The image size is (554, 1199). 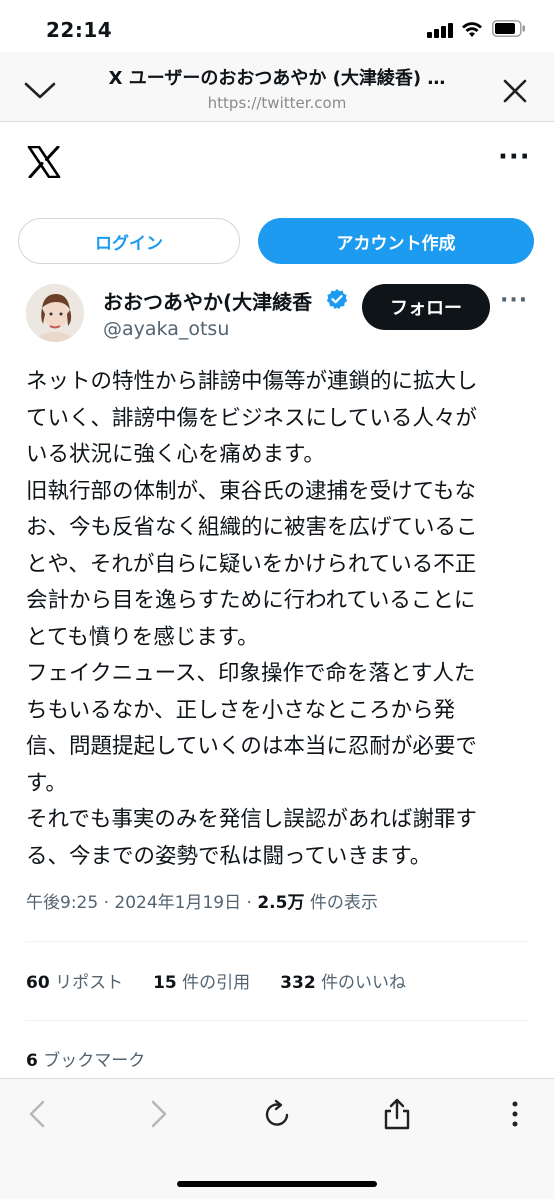 What do you see at coordinates (364, 983) in the screenshot?
I see `likes-label: 件のいいね` at bounding box center [364, 983].